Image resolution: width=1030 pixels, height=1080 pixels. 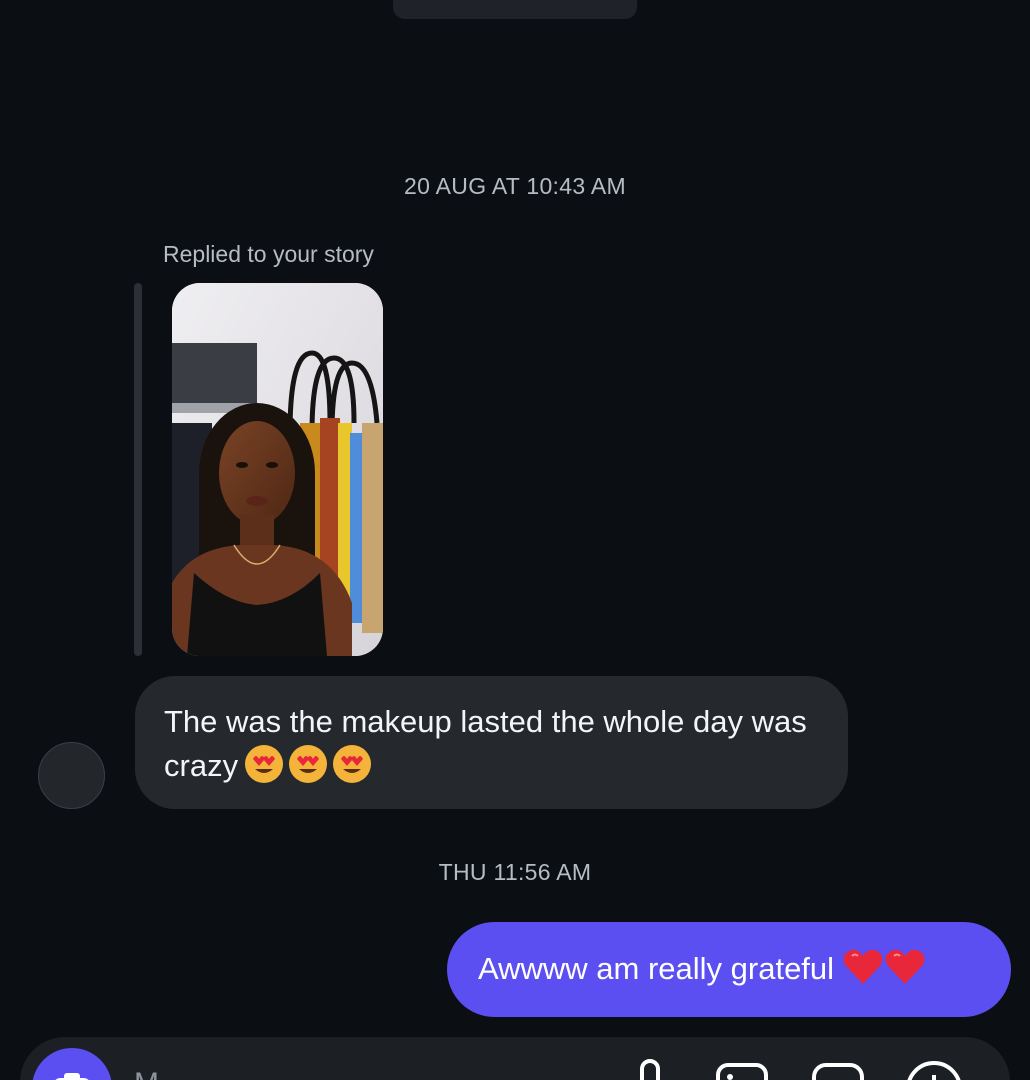 I want to click on reply-indicator-bar, so click(x=138, y=469).